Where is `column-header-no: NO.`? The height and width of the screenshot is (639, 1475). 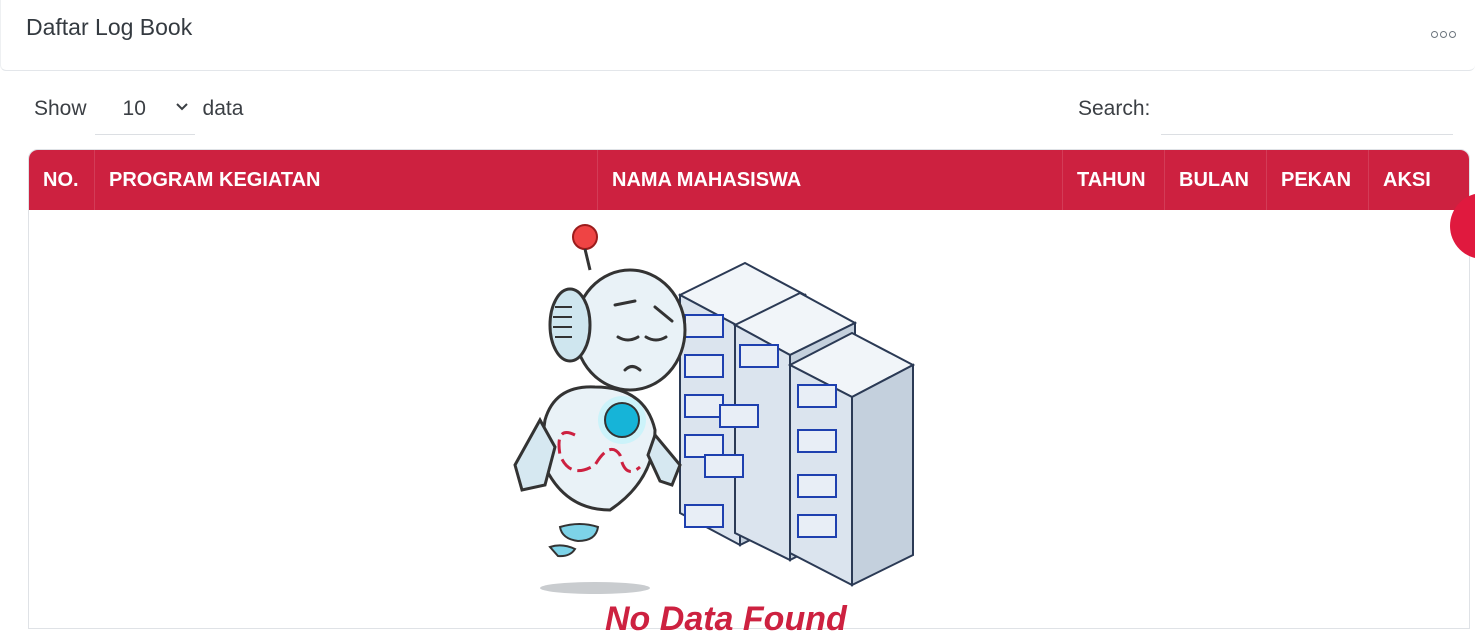 column-header-no: NO. is located at coordinates (62, 180).